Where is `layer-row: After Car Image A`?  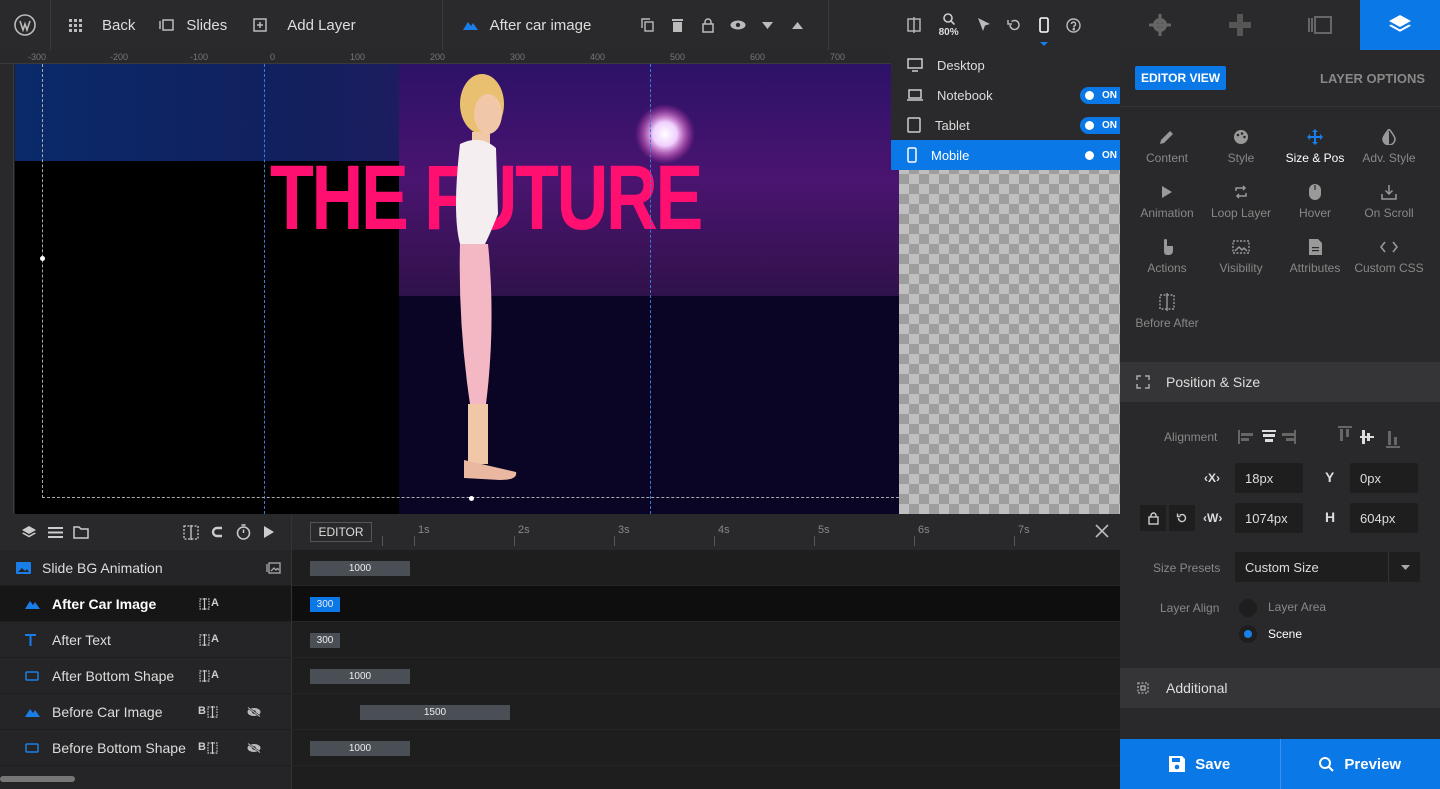
layer-row: After Car Image A is located at coordinates (145, 604).